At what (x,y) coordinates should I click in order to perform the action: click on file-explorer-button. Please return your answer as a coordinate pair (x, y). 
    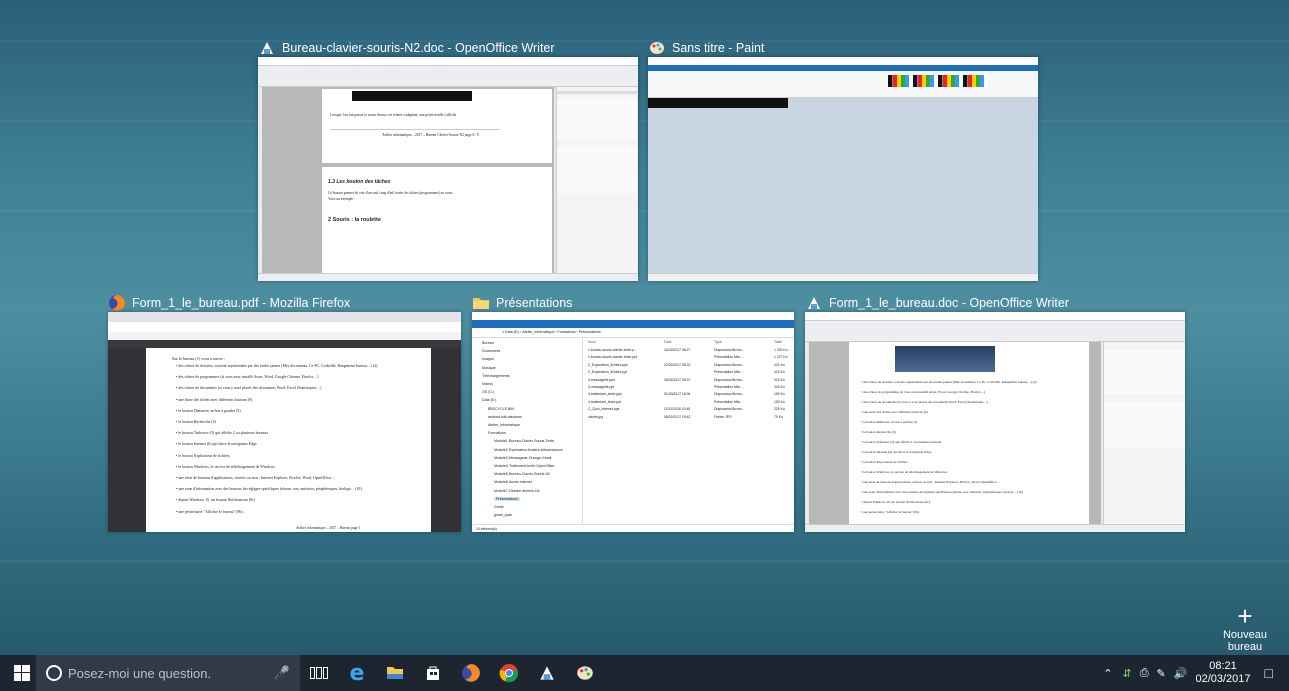
    Looking at the image, I should click on (395, 673).